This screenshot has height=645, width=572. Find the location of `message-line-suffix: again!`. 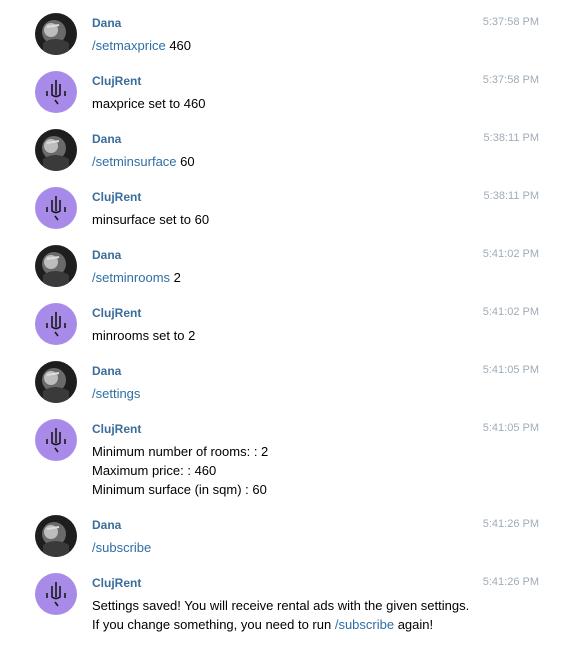

message-line-suffix: again! is located at coordinates (414, 624).